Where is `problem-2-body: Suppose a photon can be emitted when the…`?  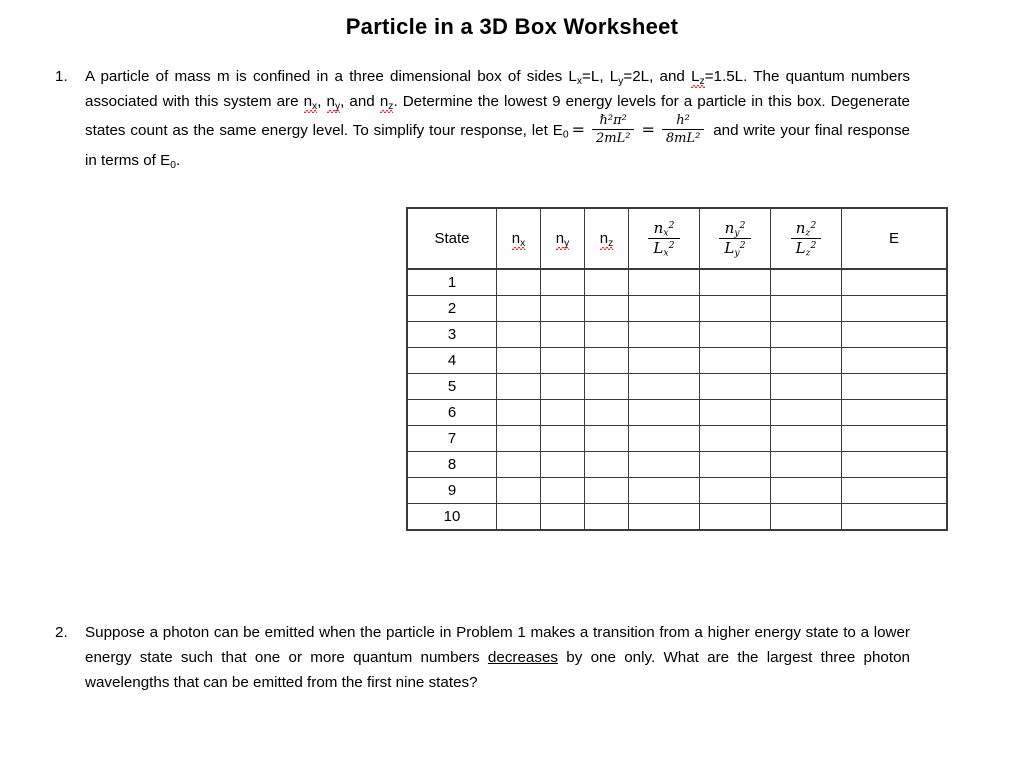
problem-2-body: Suppose a photon can be emitted when the… is located at coordinates (497, 657).